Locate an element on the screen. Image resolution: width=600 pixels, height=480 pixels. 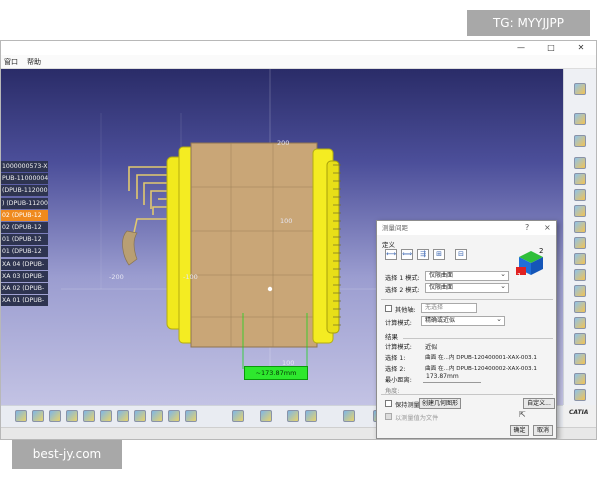
shaft-icon is located at coordinates (580, 195).